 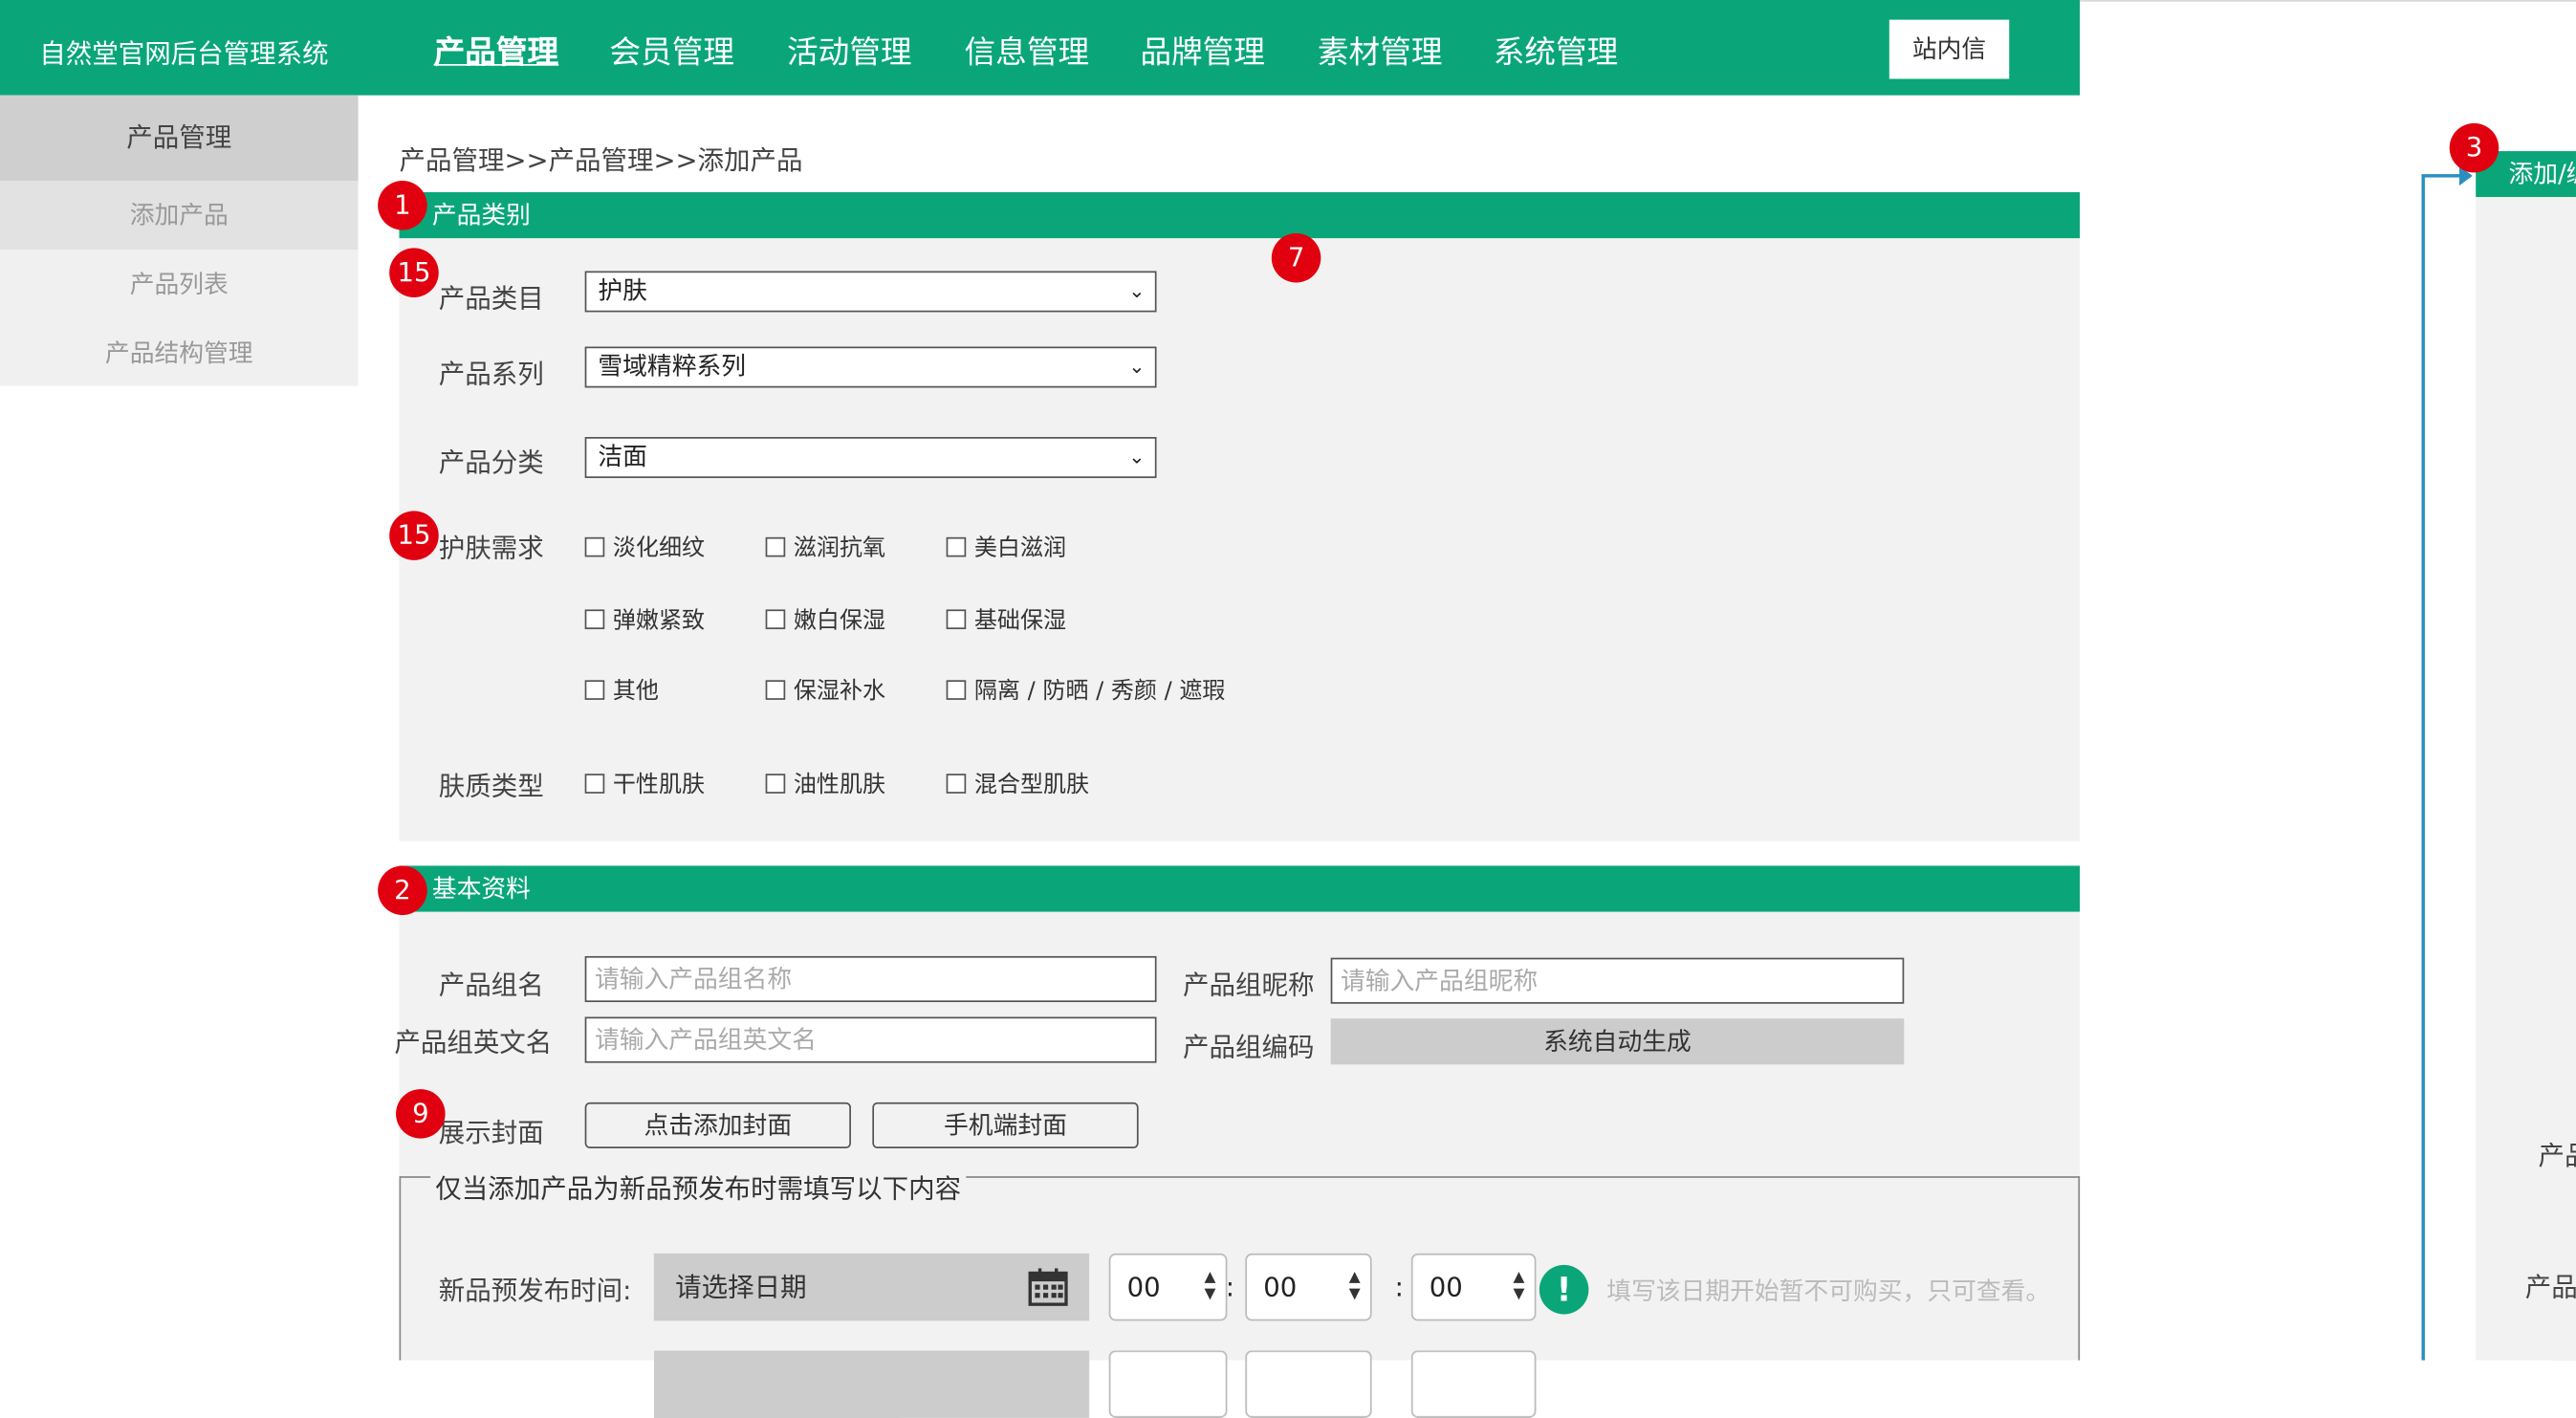 What do you see at coordinates (1005, 1125) in the screenshot?
I see `mobile-cover-button: 手机端封面` at bounding box center [1005, 1125].